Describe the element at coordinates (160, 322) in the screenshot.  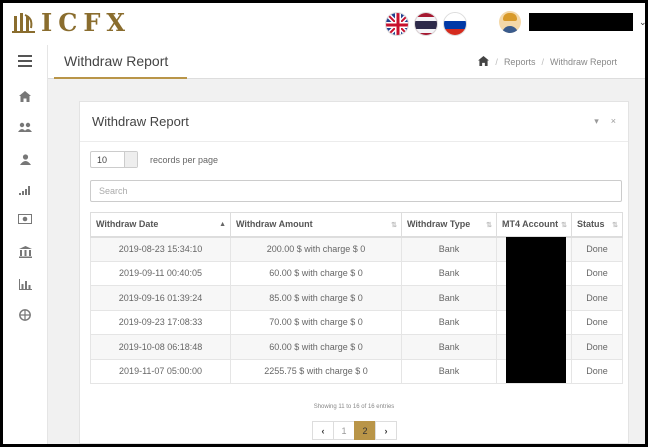
I see `cell-date: 2019-09-23 17:08:33` at that location.